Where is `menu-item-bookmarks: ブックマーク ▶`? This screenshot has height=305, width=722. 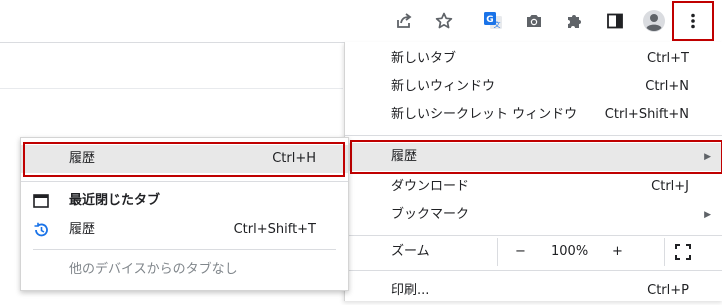 menu-item-bookmarks: ブックマーク ▶ is located at coordinates (533, 215).